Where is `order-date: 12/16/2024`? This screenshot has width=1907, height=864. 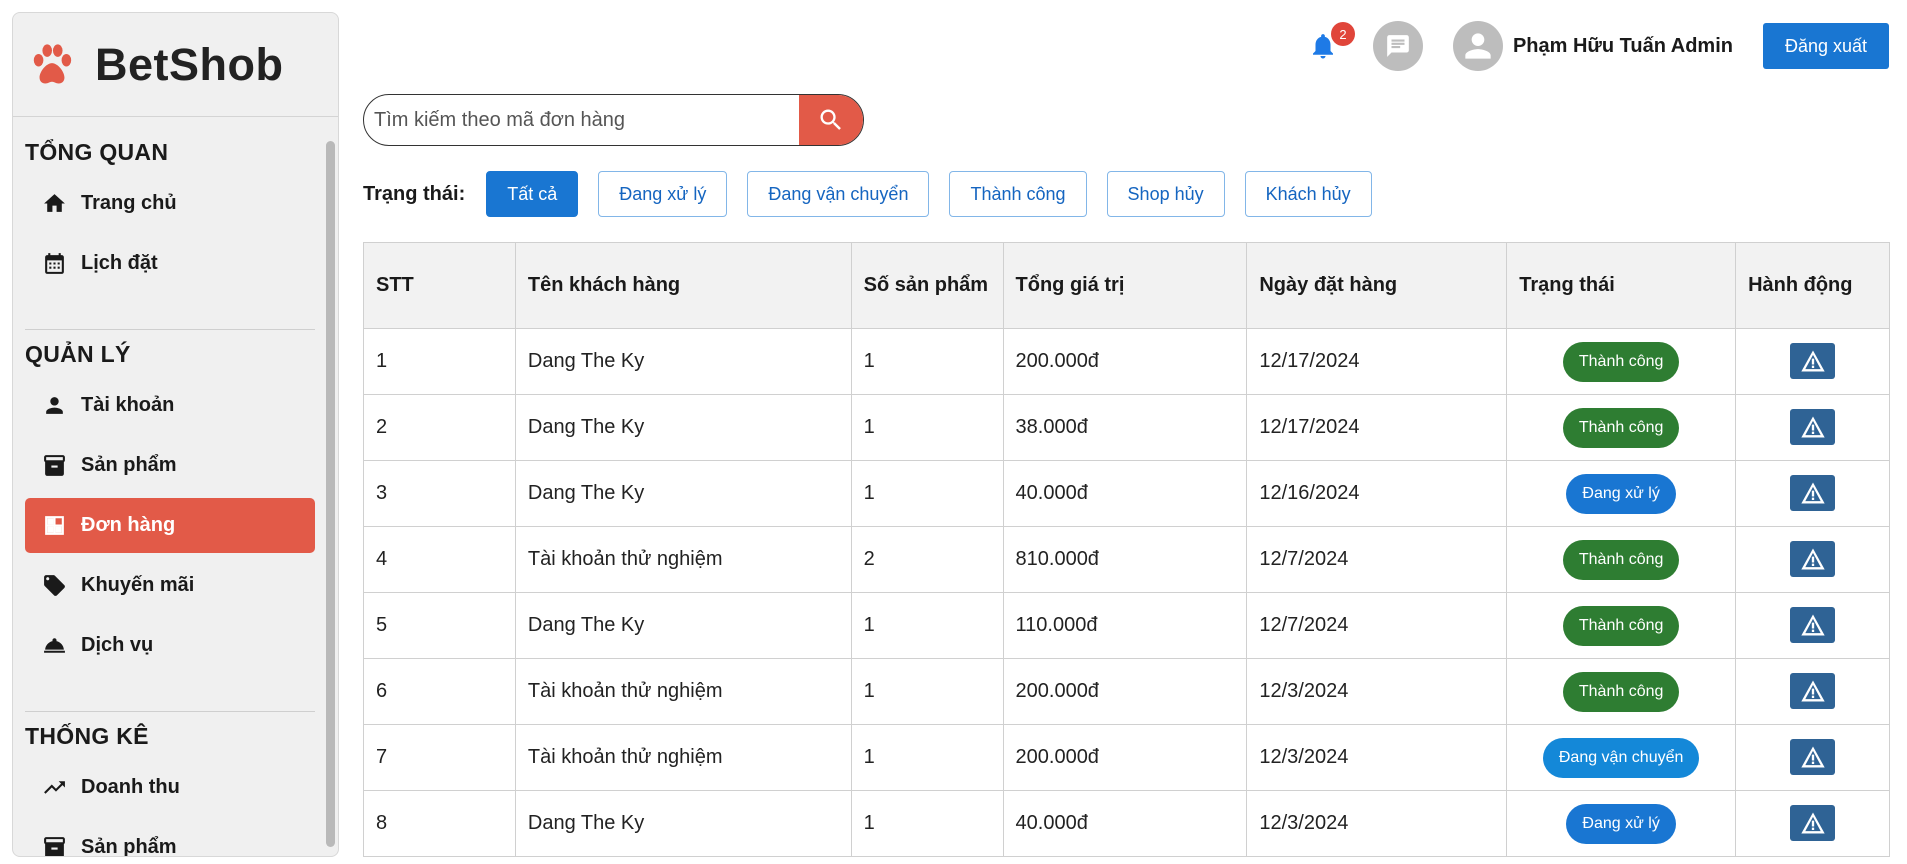 order-date: 12/16/2024 is located at coordinates (1377, 493).